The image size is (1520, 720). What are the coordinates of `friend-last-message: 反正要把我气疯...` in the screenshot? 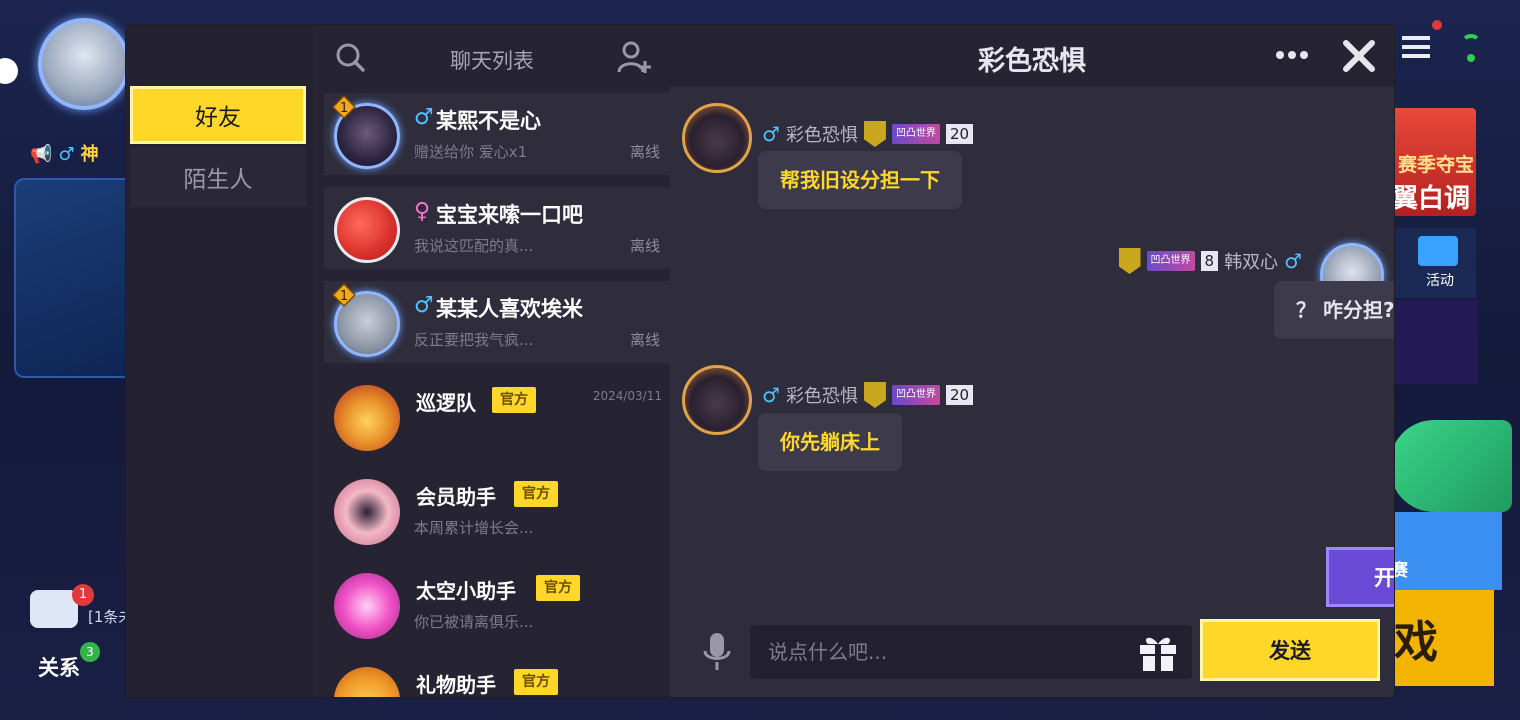 It's located at (474, 340).